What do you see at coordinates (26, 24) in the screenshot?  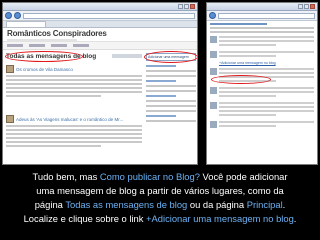 I see `browser-tab` at bounding box center [26, 24].